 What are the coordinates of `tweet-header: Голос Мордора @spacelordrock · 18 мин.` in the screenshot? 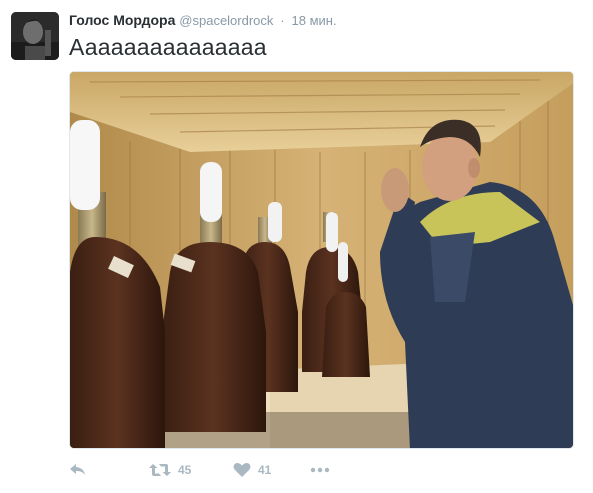 It's located at (203, 20).